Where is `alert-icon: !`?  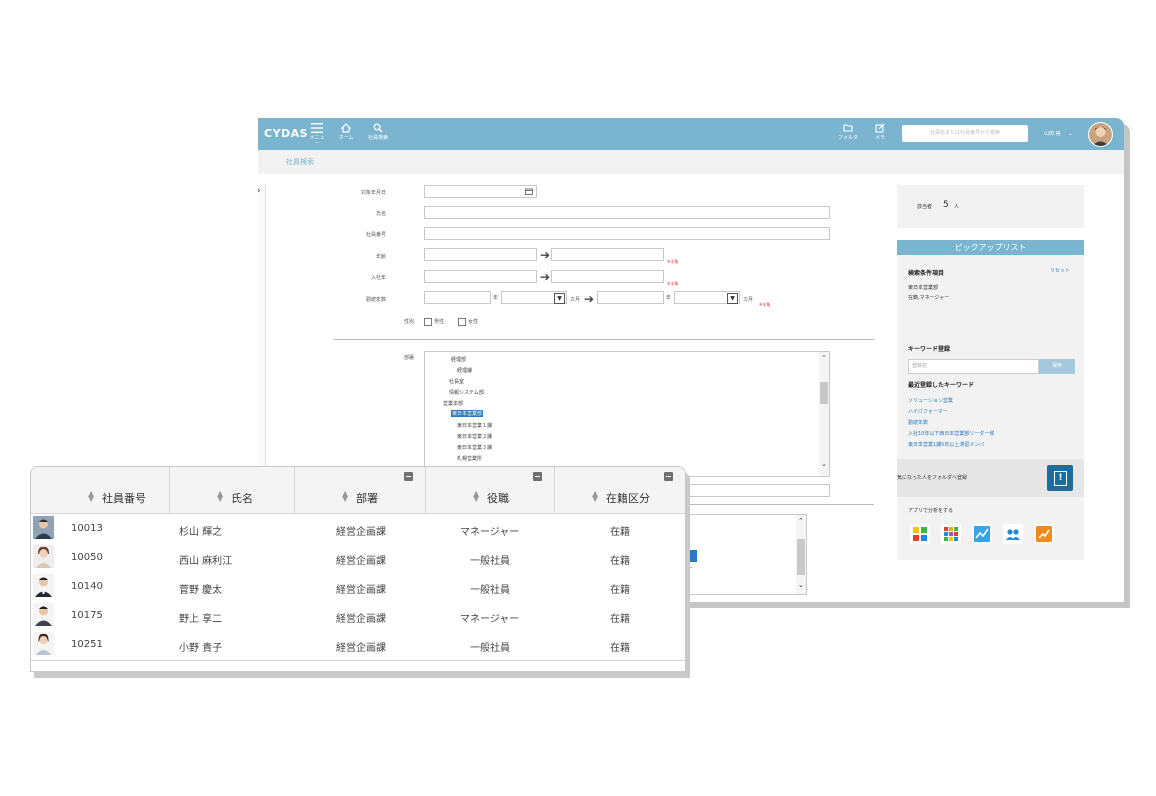
alert-icon: ! is located at coordinates (1060, 478).